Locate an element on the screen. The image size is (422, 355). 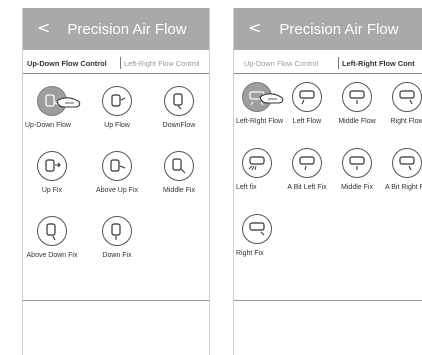
above-up-fix-icon is located at coordinates (117, 166).